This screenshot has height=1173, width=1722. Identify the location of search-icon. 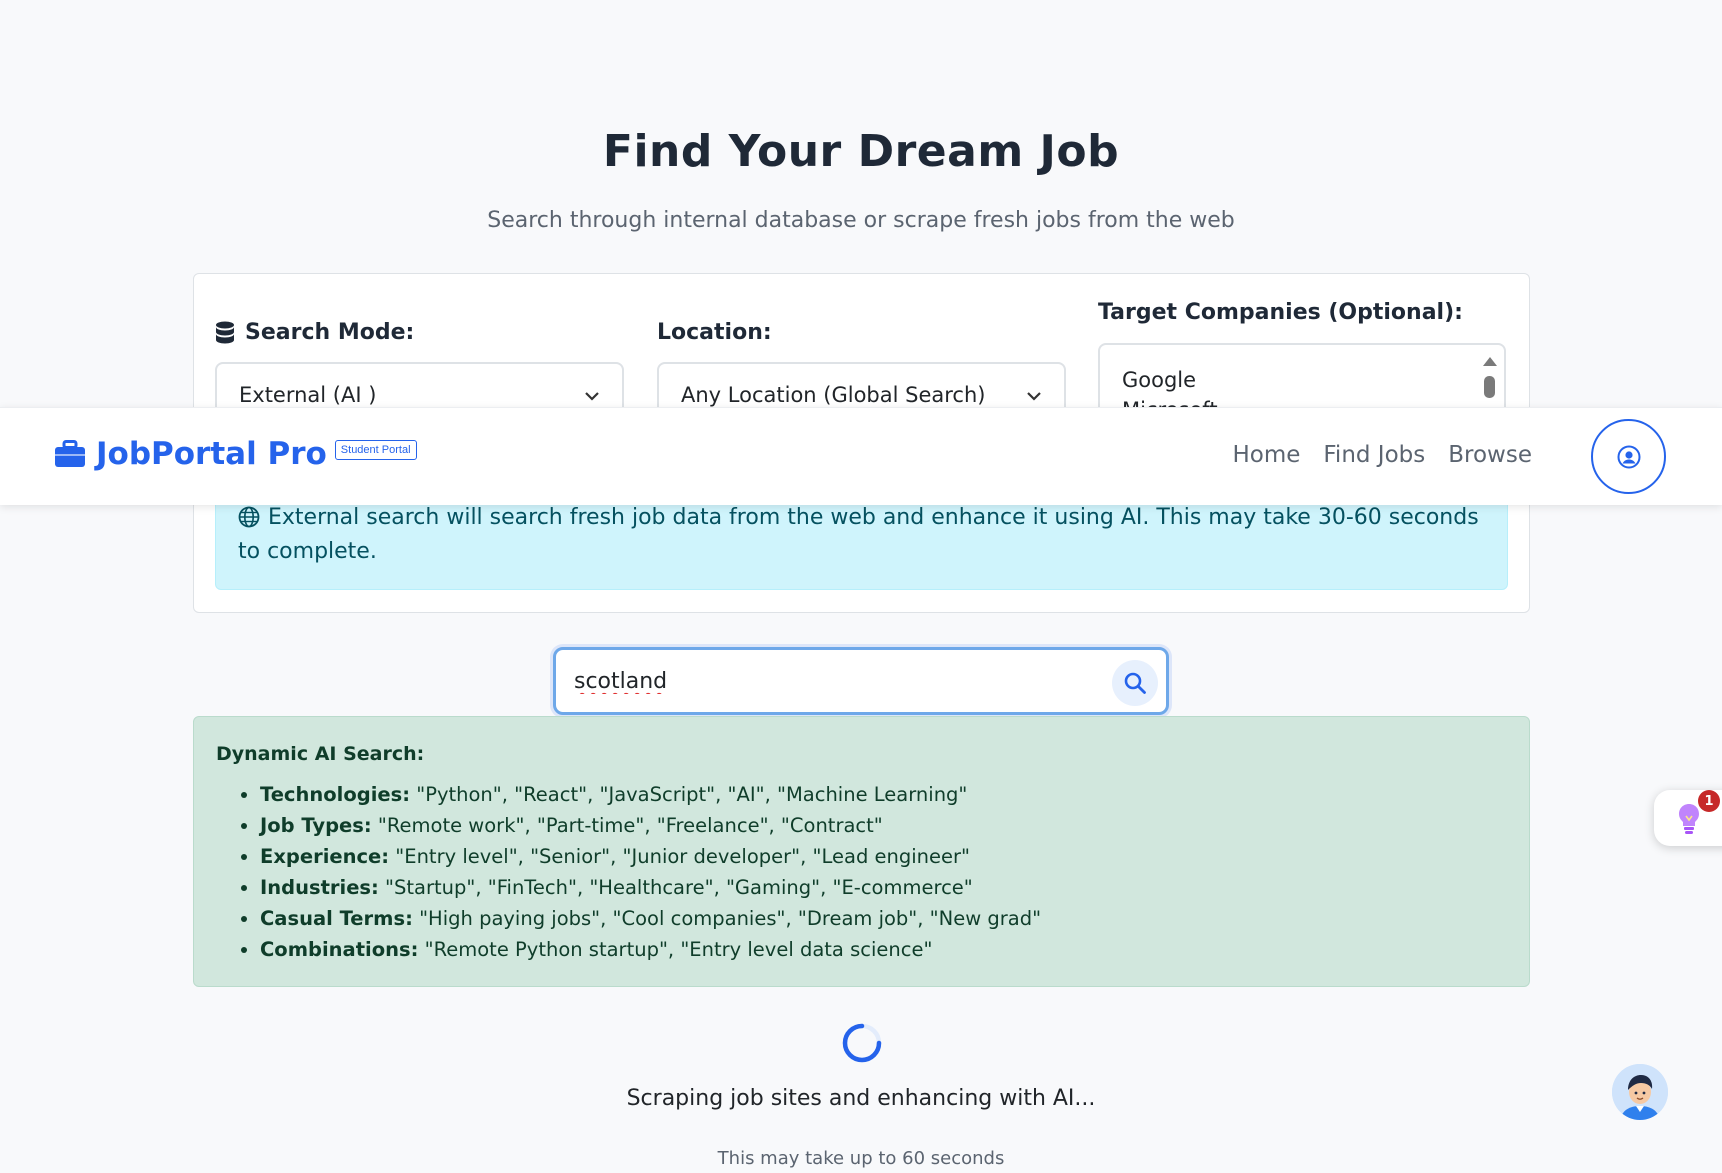
(1135, 683).